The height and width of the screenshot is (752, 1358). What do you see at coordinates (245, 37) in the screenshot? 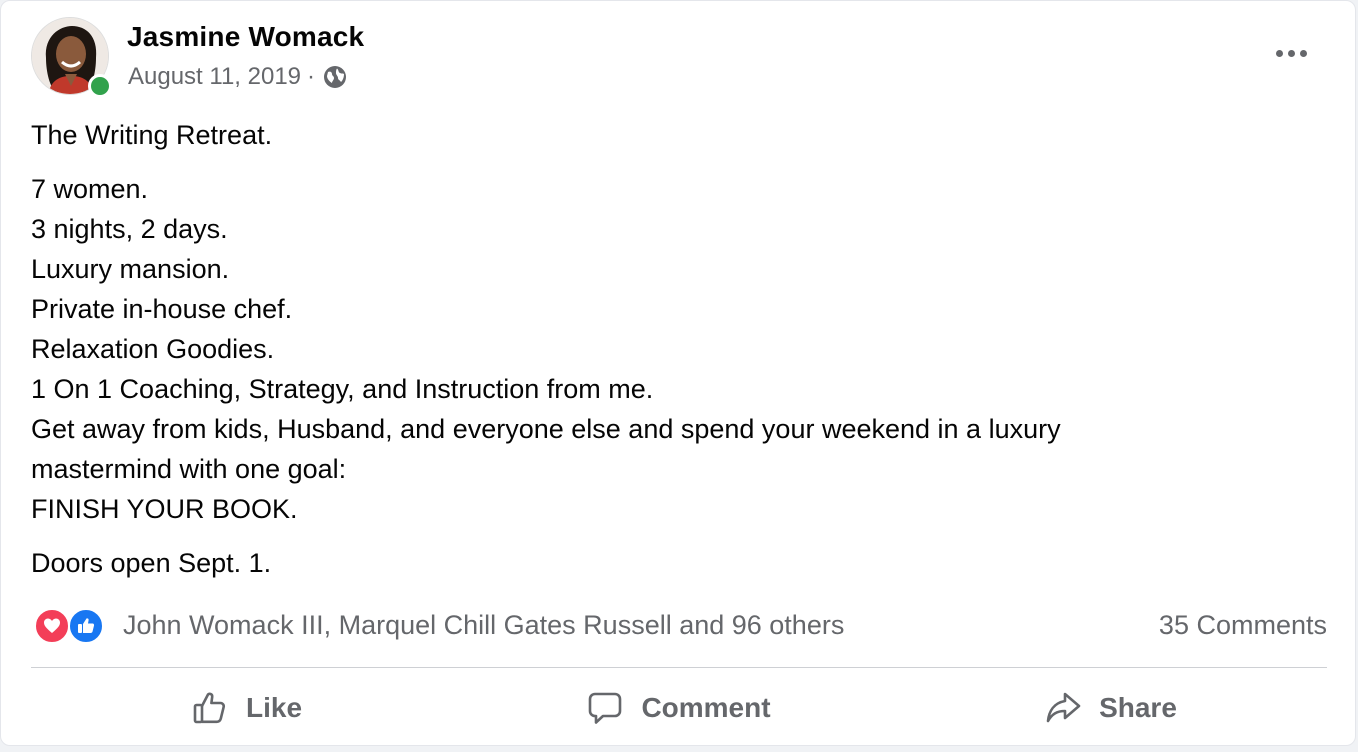
I see `author-name: Jasmine Womack` at bounding box center [245, 37].